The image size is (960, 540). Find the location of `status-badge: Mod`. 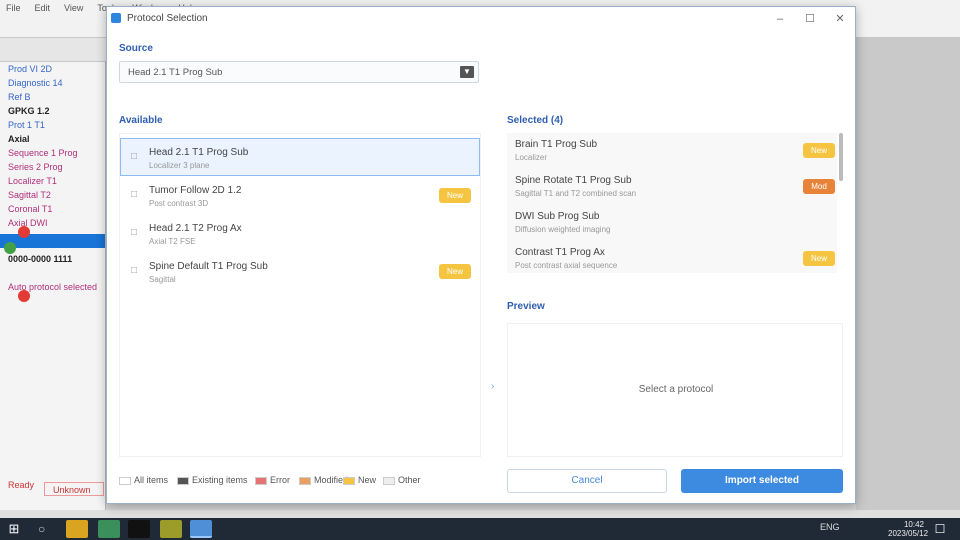

status-badge: Mod is located at coordinates (819, 186).